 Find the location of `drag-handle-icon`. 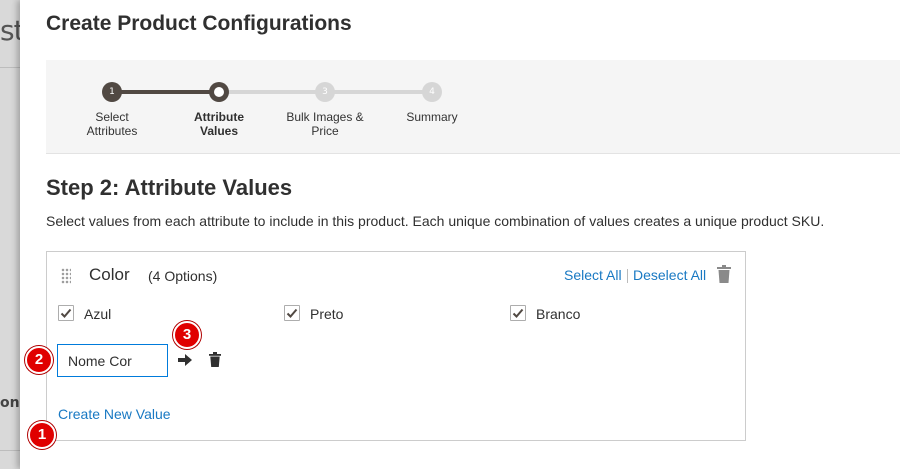

drag-handle-icon is located at coordinates (66, 276).